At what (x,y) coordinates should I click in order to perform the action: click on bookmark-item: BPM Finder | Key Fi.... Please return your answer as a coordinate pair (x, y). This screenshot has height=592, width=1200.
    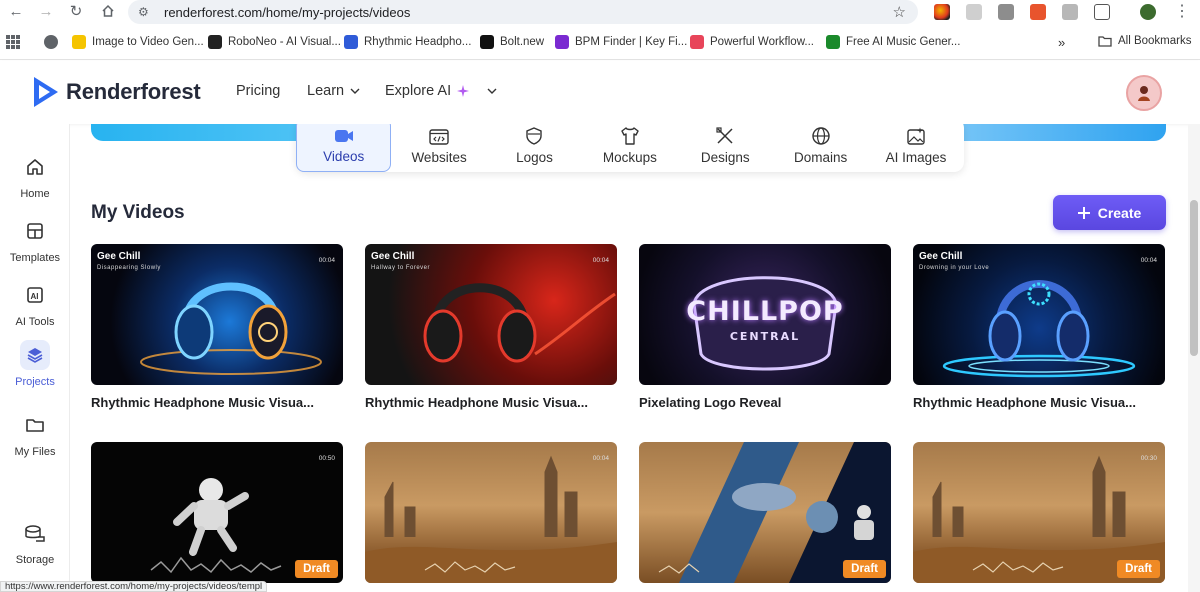
    Looking at the image, I should click on (621, 42).